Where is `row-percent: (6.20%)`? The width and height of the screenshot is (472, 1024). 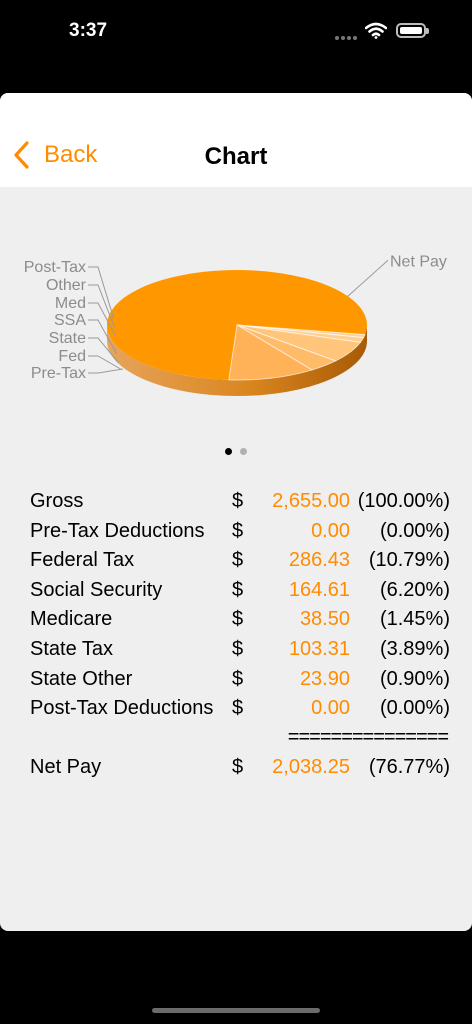 row-percent: (6.20%) is located at coordinates (414, 589).